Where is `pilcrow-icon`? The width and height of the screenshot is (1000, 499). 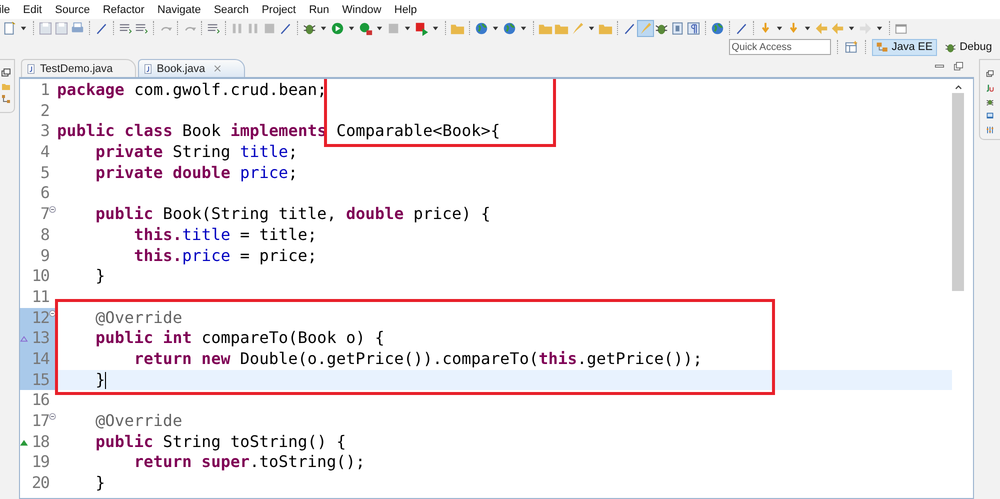 pilcrow-icon is located at coordinates (693, 28).